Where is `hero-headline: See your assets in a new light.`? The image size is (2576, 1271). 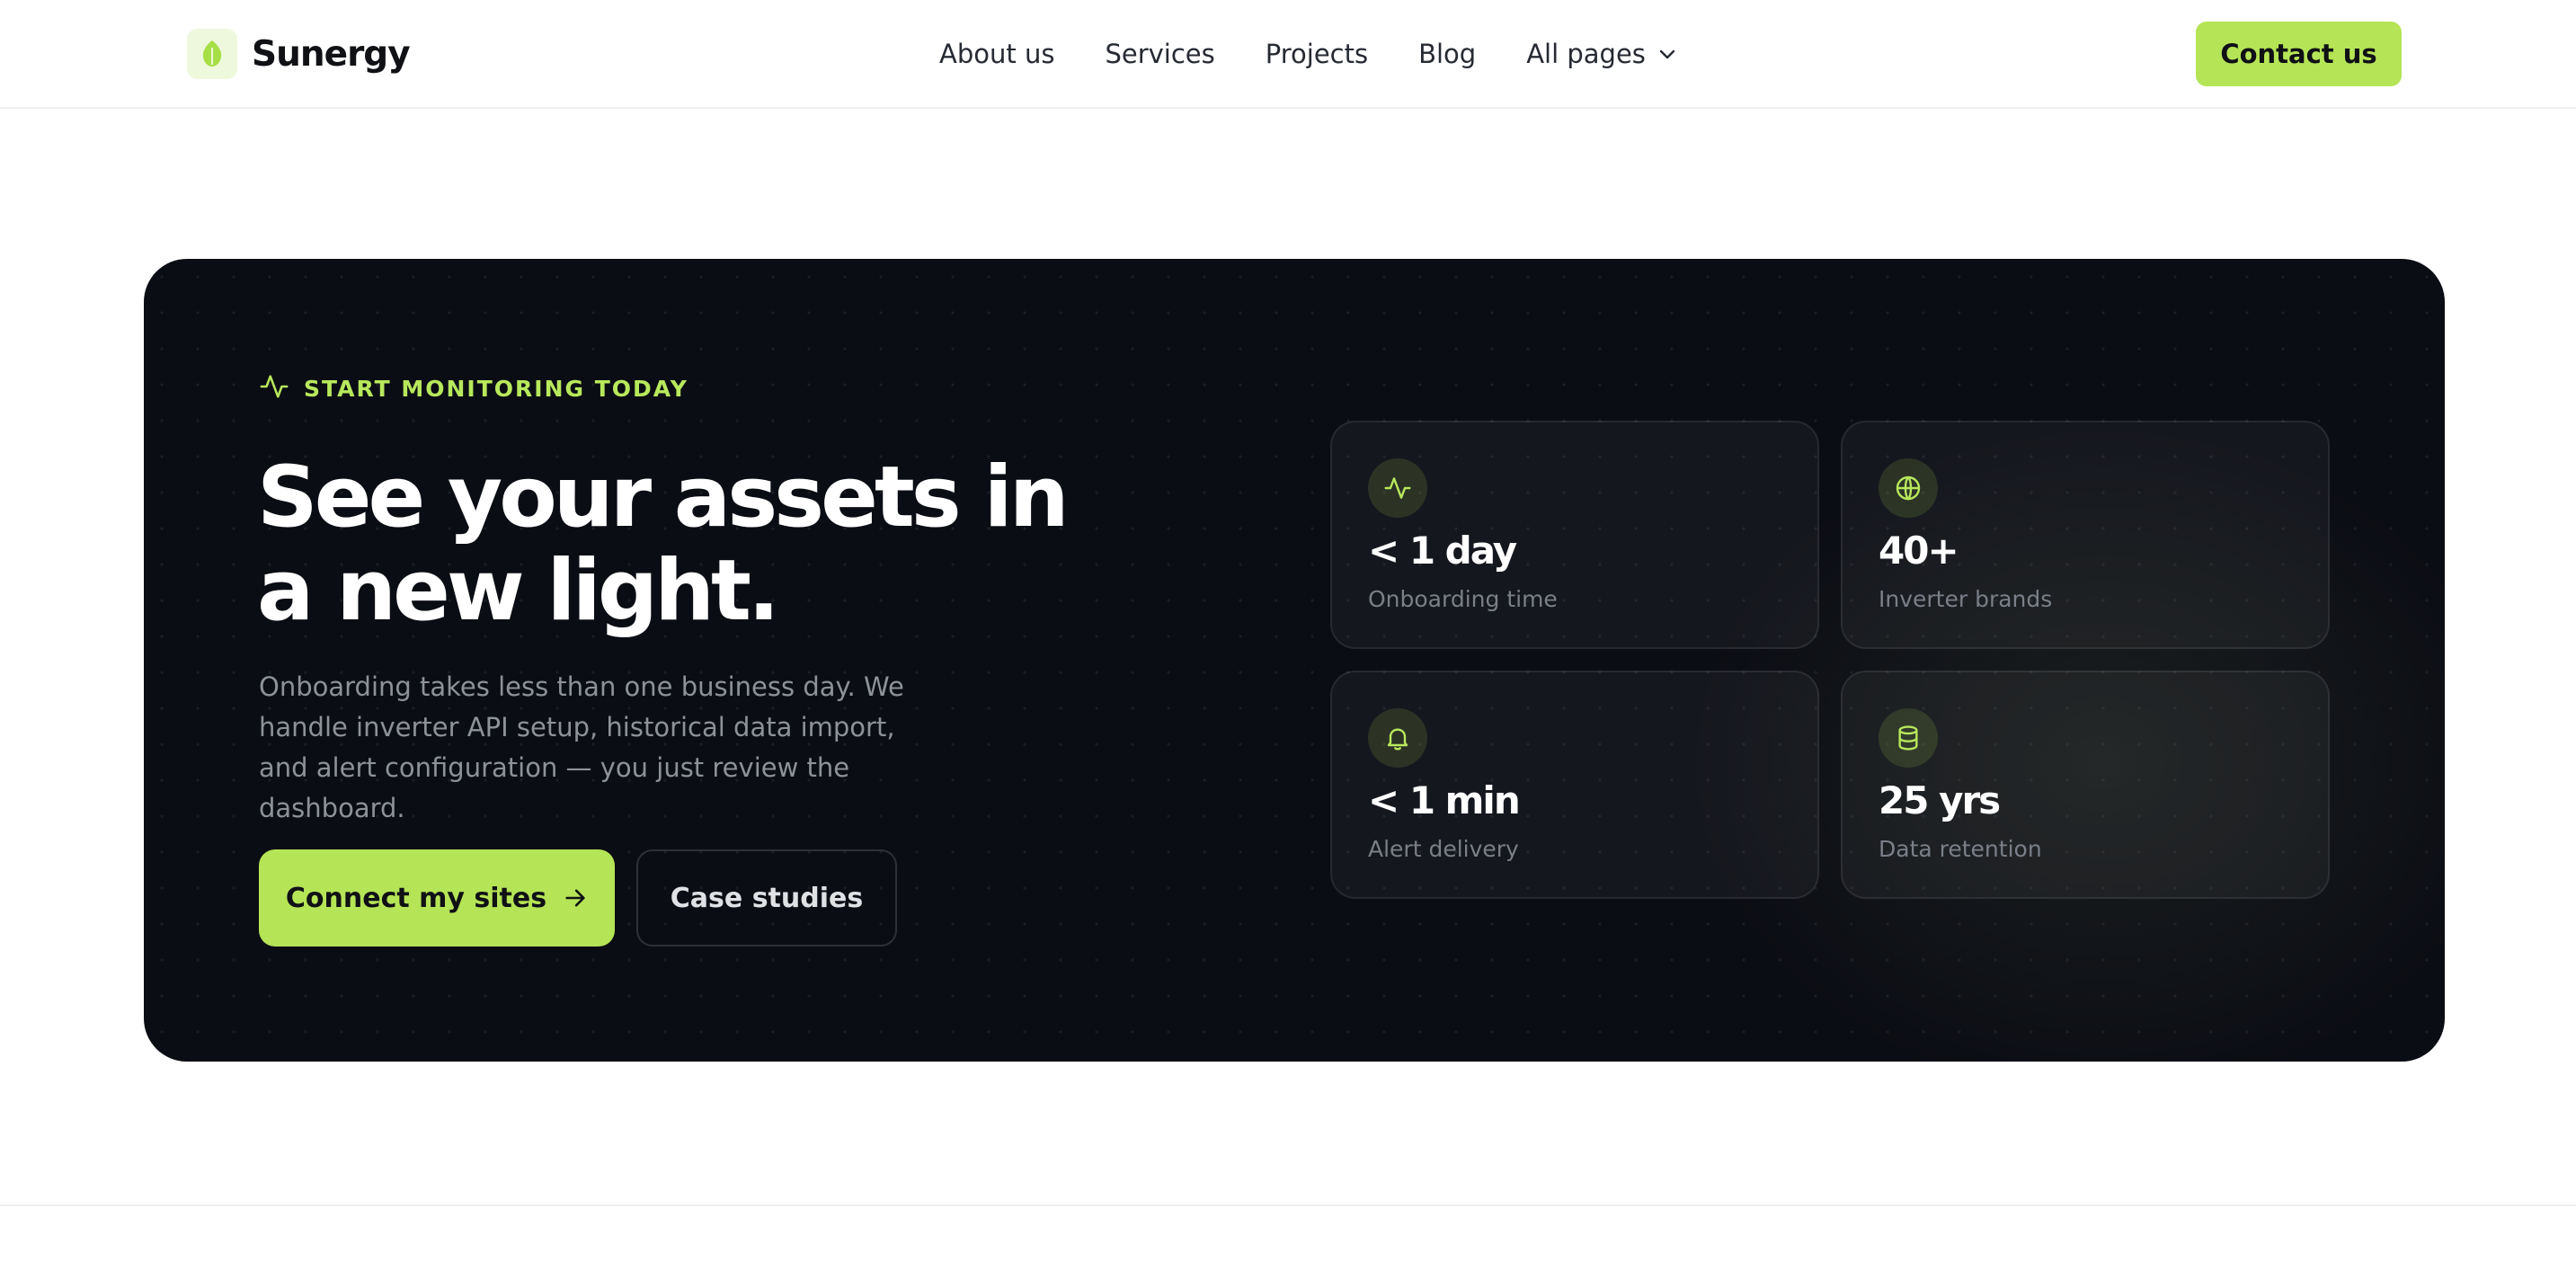
hero-headline: See your assets in a new light. is located at coordinates (663, 544).